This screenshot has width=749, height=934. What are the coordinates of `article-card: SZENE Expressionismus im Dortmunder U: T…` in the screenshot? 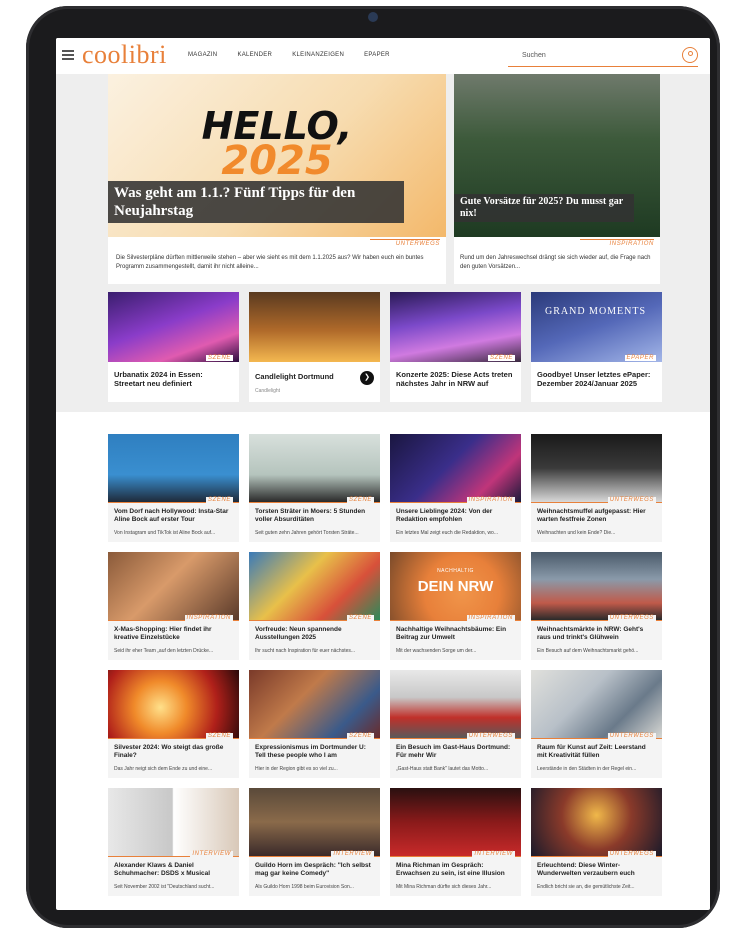 It's located at (314, 724).